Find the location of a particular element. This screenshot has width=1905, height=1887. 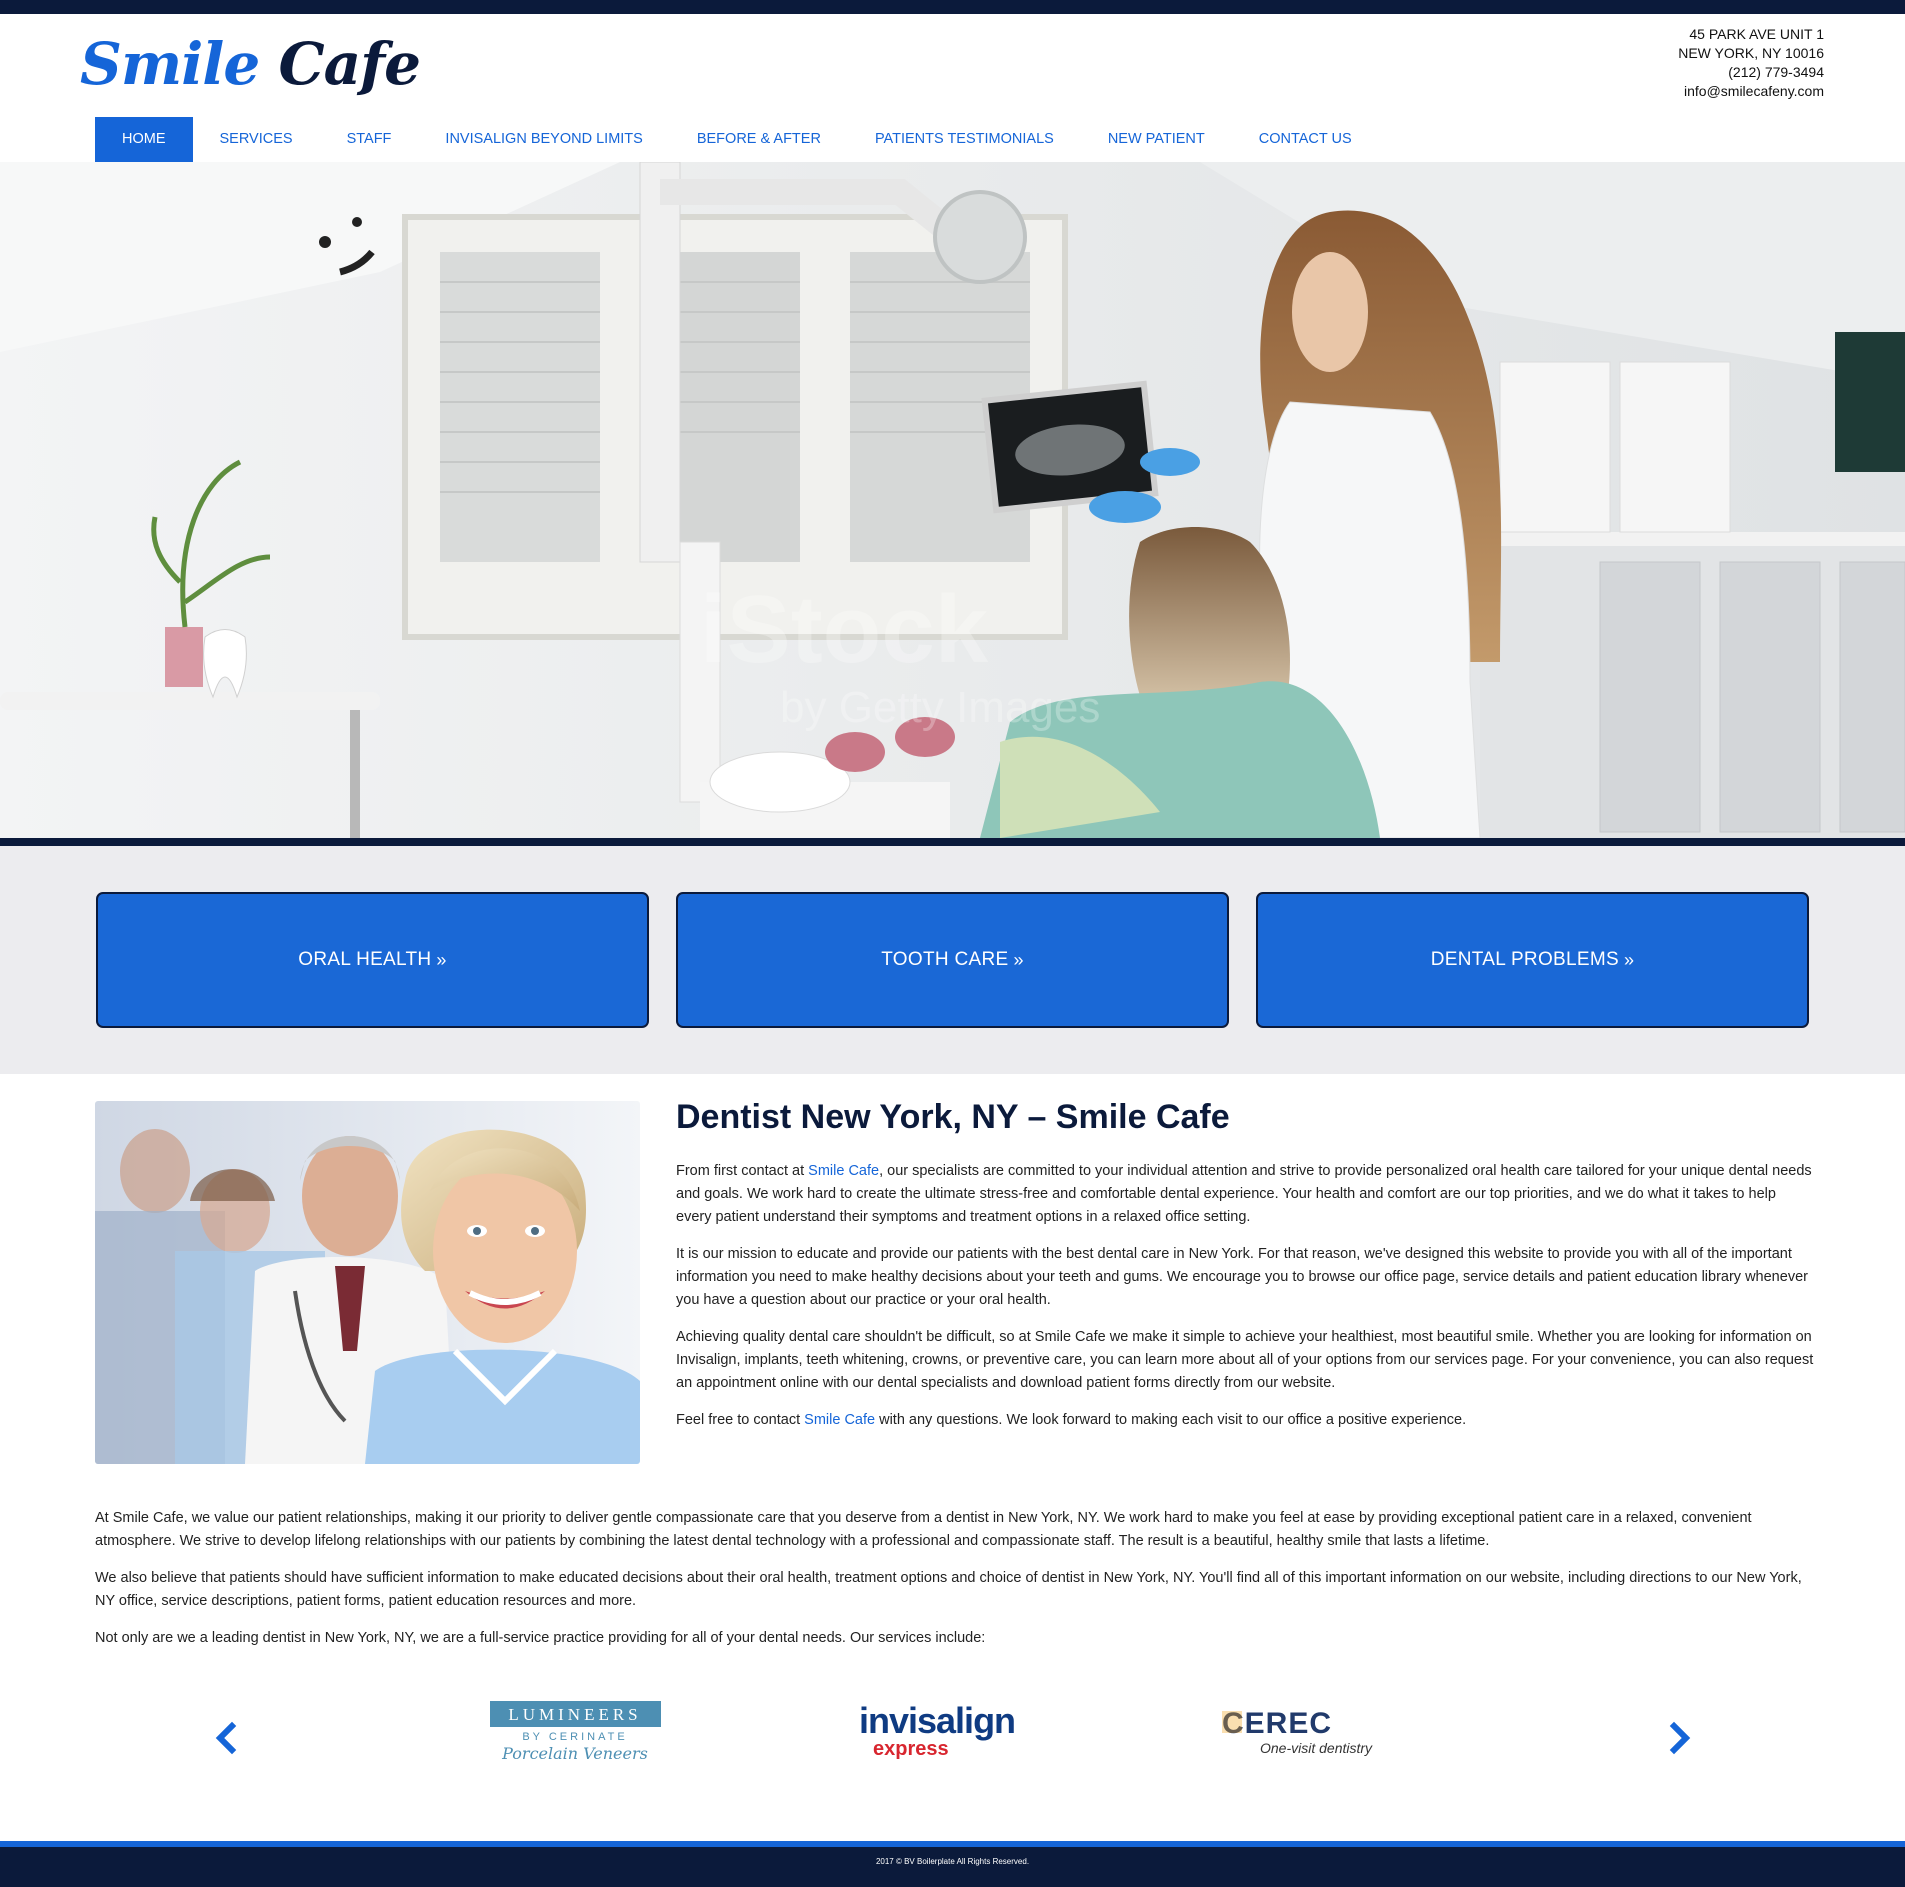

brand-invisalign-logo: invisalign express is located at coordinates (942, 1732).